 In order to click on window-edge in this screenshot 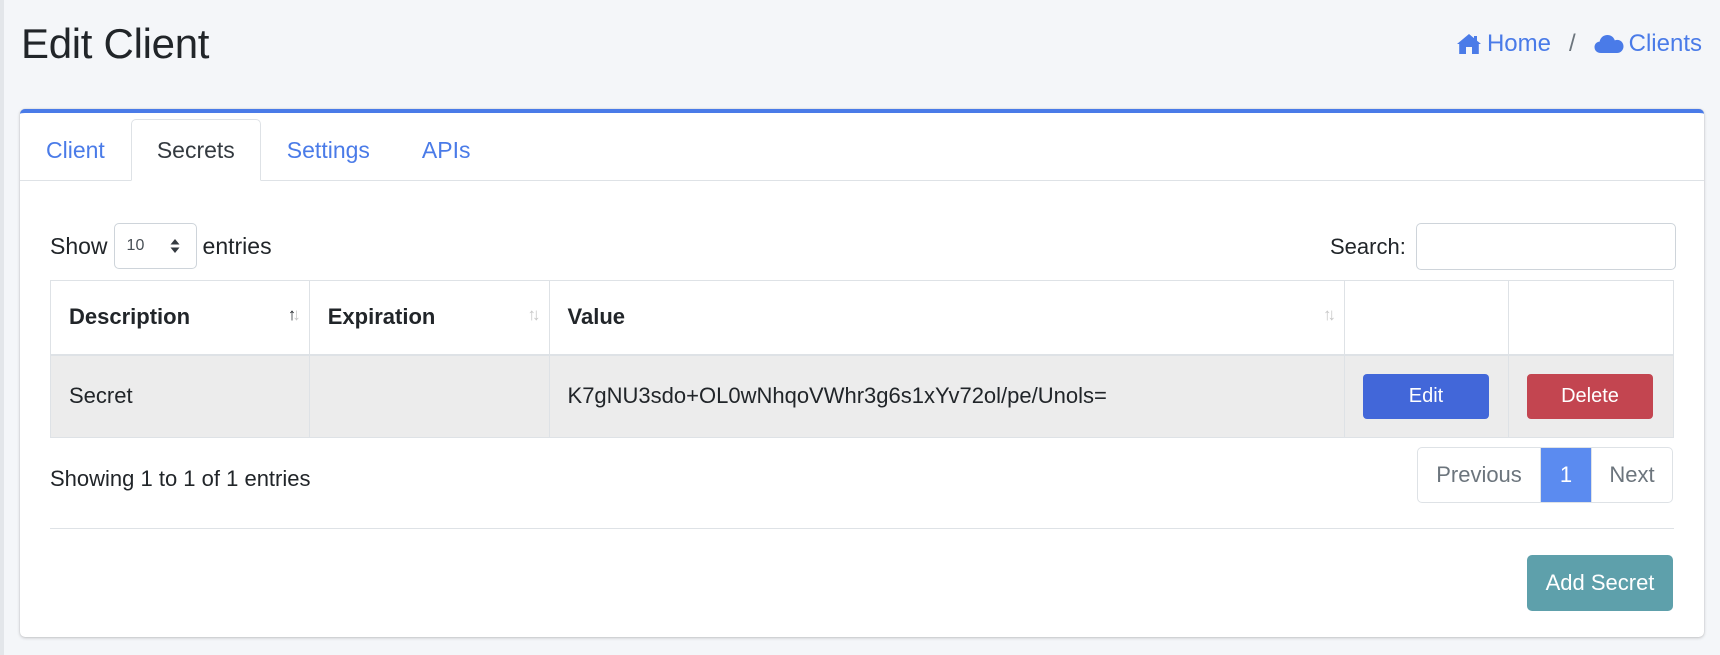, I will do `click(2, 327)`.